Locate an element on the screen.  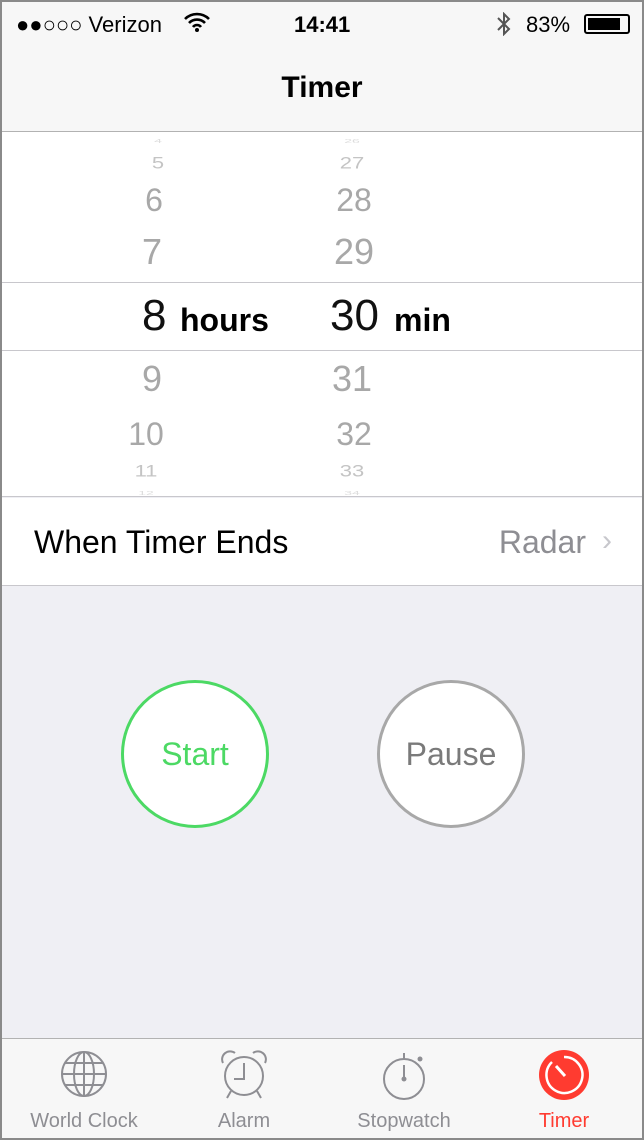
hour-option: 4 is located at coordinates (158, 141).